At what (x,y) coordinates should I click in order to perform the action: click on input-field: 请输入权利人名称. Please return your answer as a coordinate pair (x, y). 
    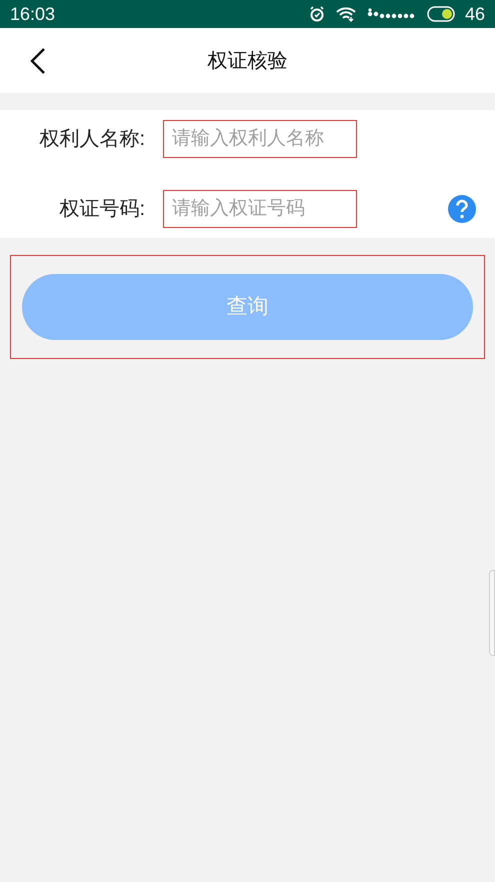
    Looking at the image, I should click on (260, 139).